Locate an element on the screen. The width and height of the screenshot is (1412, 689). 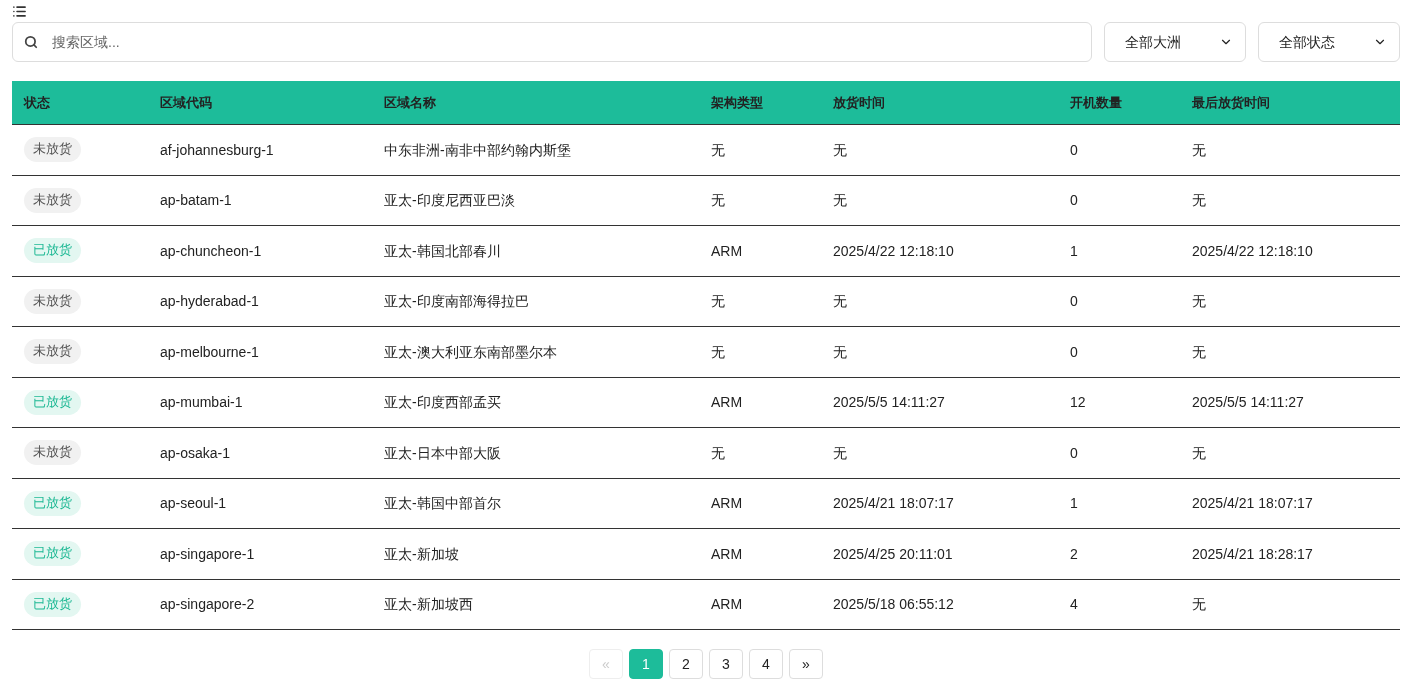
table-cell: ap-singapore-1 is located at coordinates (207, 553).